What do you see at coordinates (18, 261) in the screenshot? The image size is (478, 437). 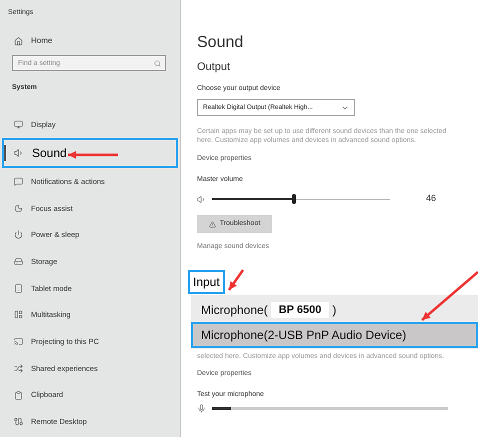 I see `drive-icon` at bounding box center [18, 261].